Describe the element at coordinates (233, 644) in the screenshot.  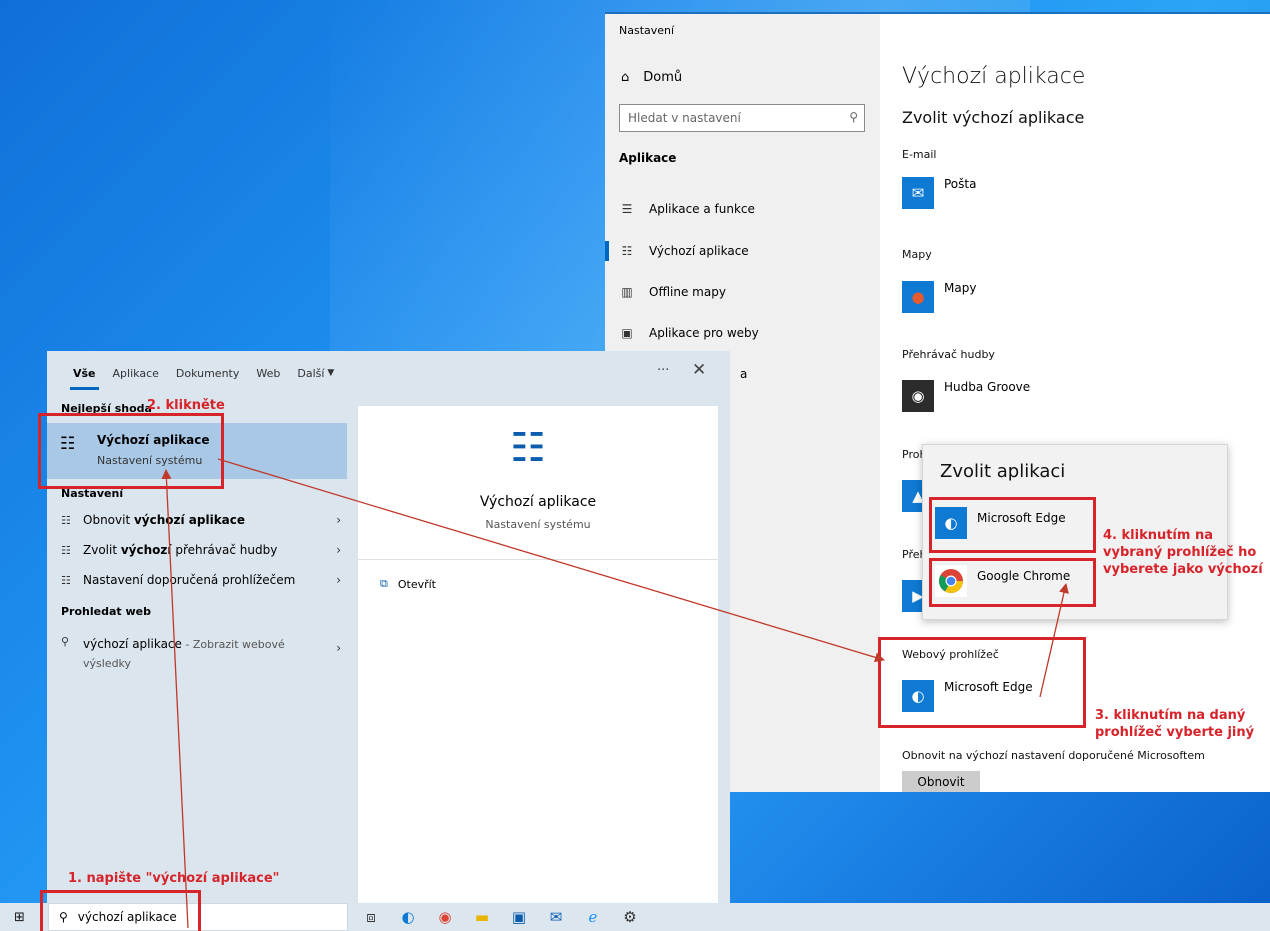
I see `web-result-rest: - Zobrazit webové` at that location.